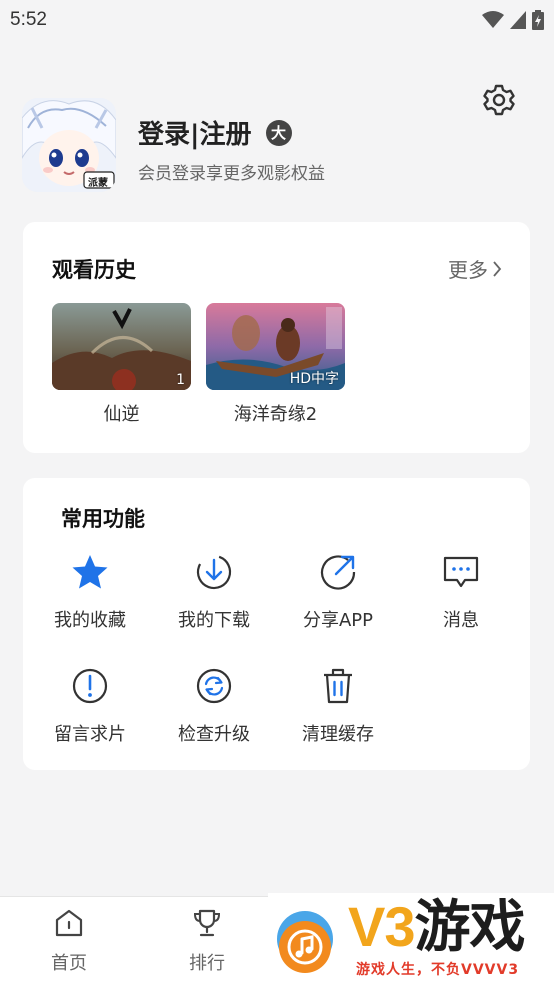  I want to click on history-item: 1 仙逆, so click(121, 364).